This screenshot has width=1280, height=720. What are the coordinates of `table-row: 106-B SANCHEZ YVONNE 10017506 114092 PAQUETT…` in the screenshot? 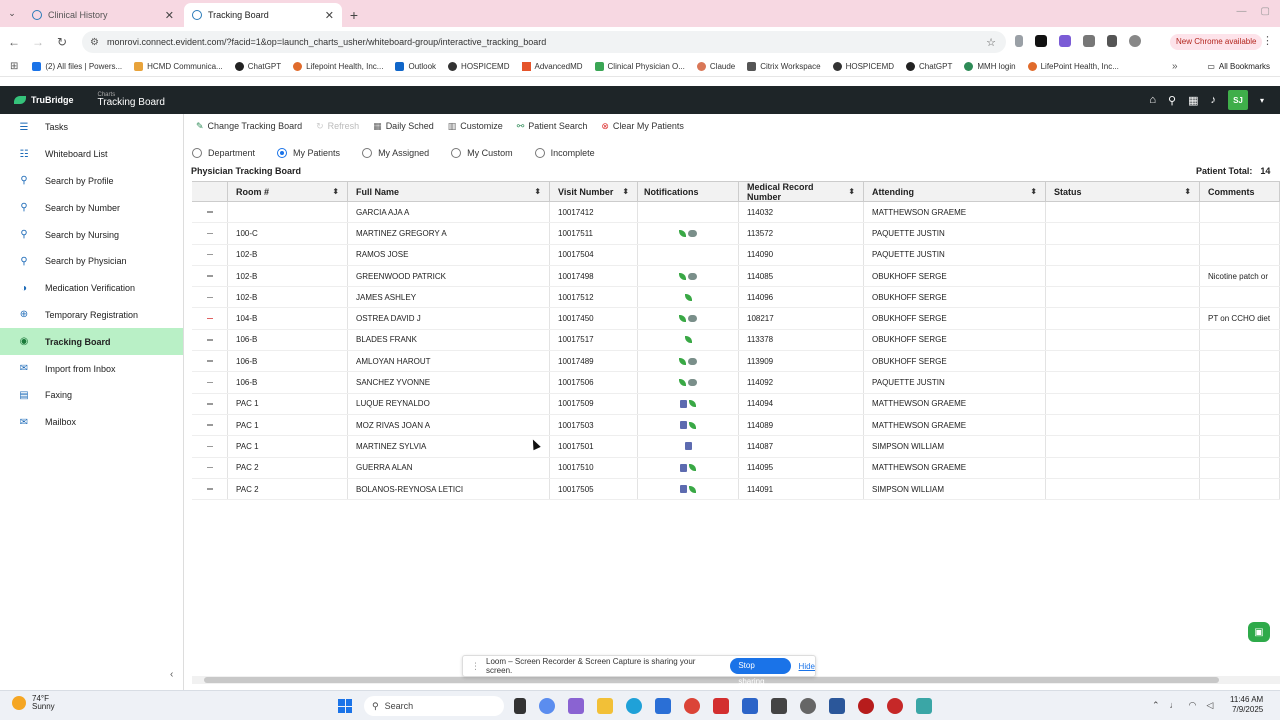 It's located at (736, 383).